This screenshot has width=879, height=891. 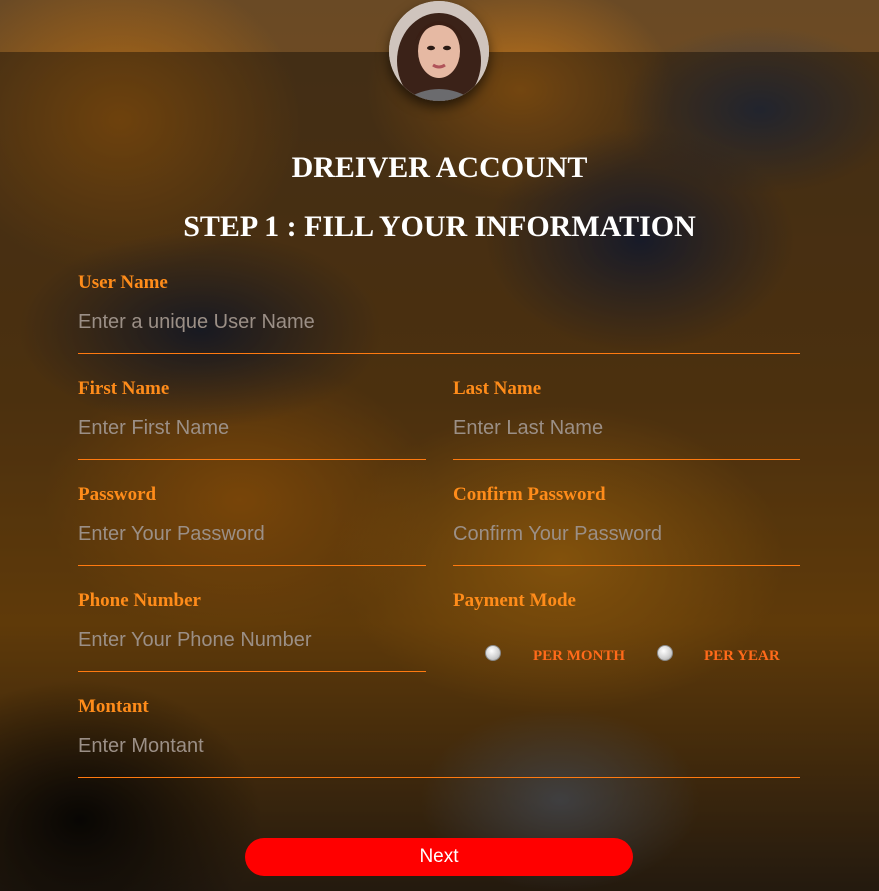 I want to click on phone-field-group: Phone Number, so click(x=252, y=631).